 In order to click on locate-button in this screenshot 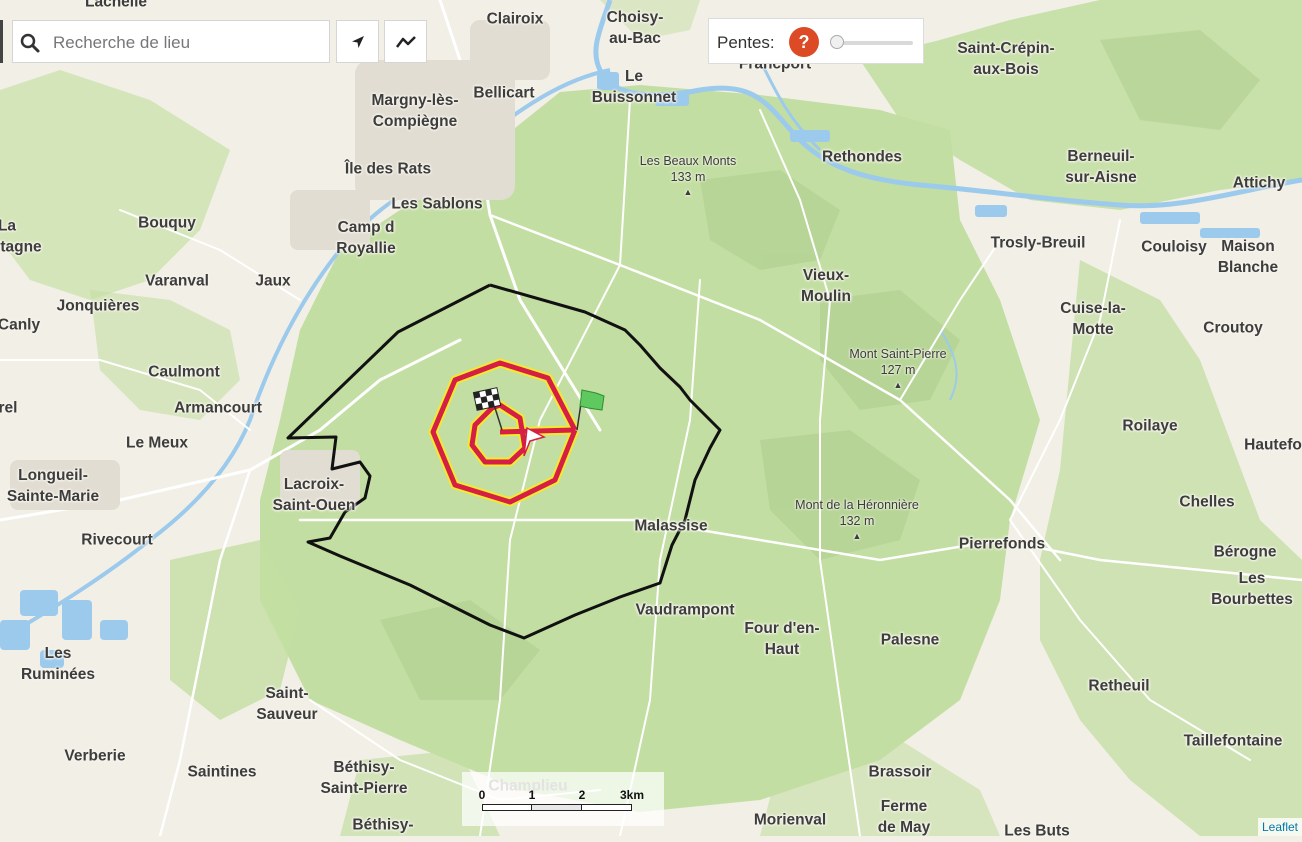, I will do `click(357, 41)`.